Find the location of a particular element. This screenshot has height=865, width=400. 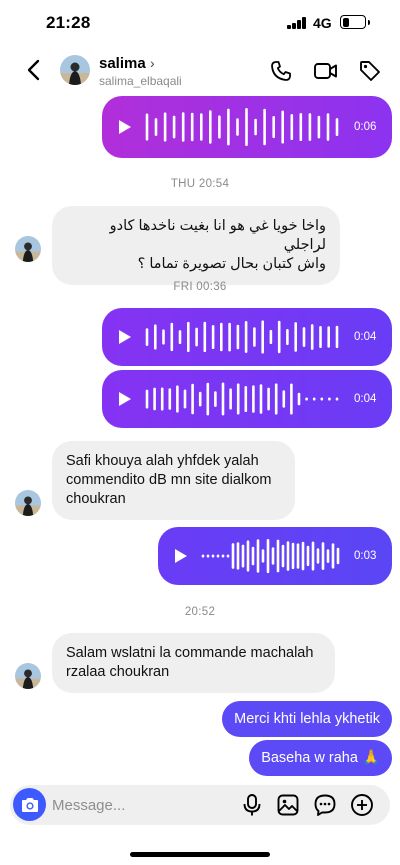

message-line: rzalaa choukran is located at coordinates (118, 672).